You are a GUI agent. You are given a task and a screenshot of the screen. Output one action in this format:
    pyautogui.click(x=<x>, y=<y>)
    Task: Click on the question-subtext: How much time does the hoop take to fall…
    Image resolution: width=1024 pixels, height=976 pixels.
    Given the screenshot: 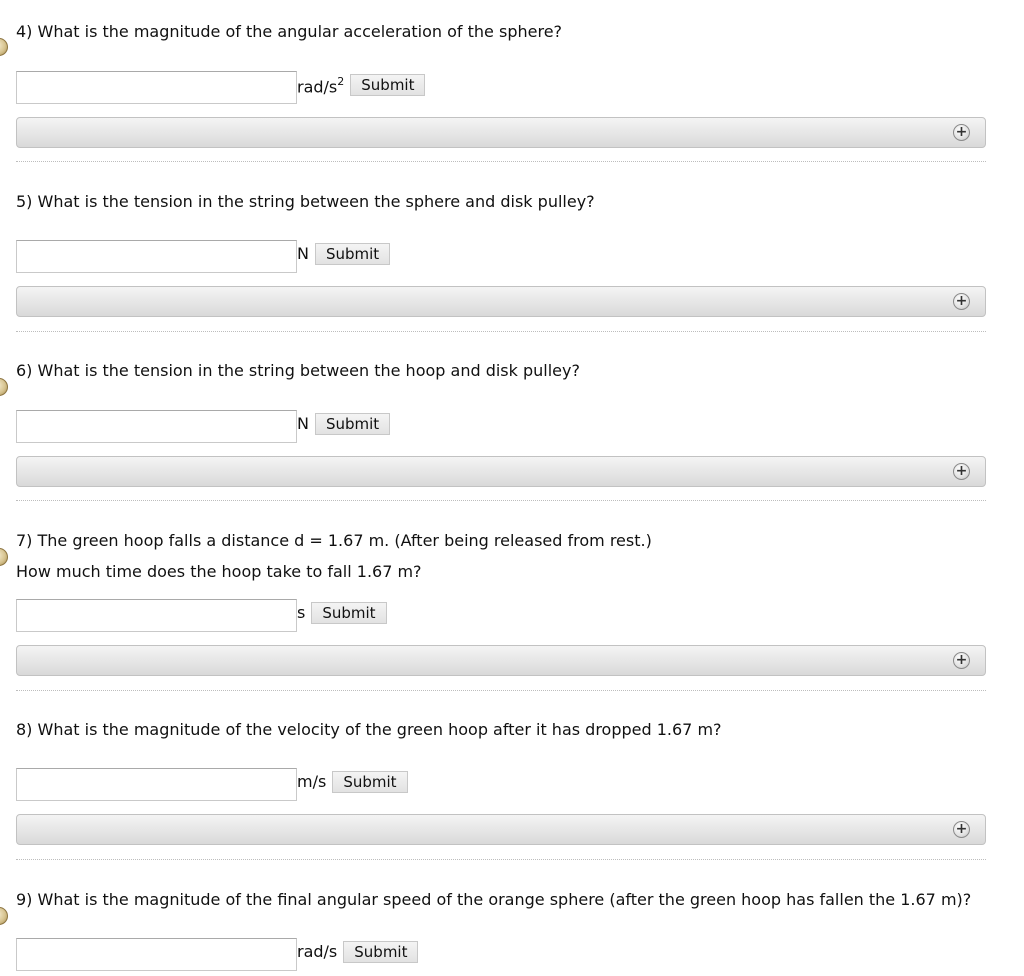 What is the action you would take?
    pyautogui.click(x=219, y=571)
    